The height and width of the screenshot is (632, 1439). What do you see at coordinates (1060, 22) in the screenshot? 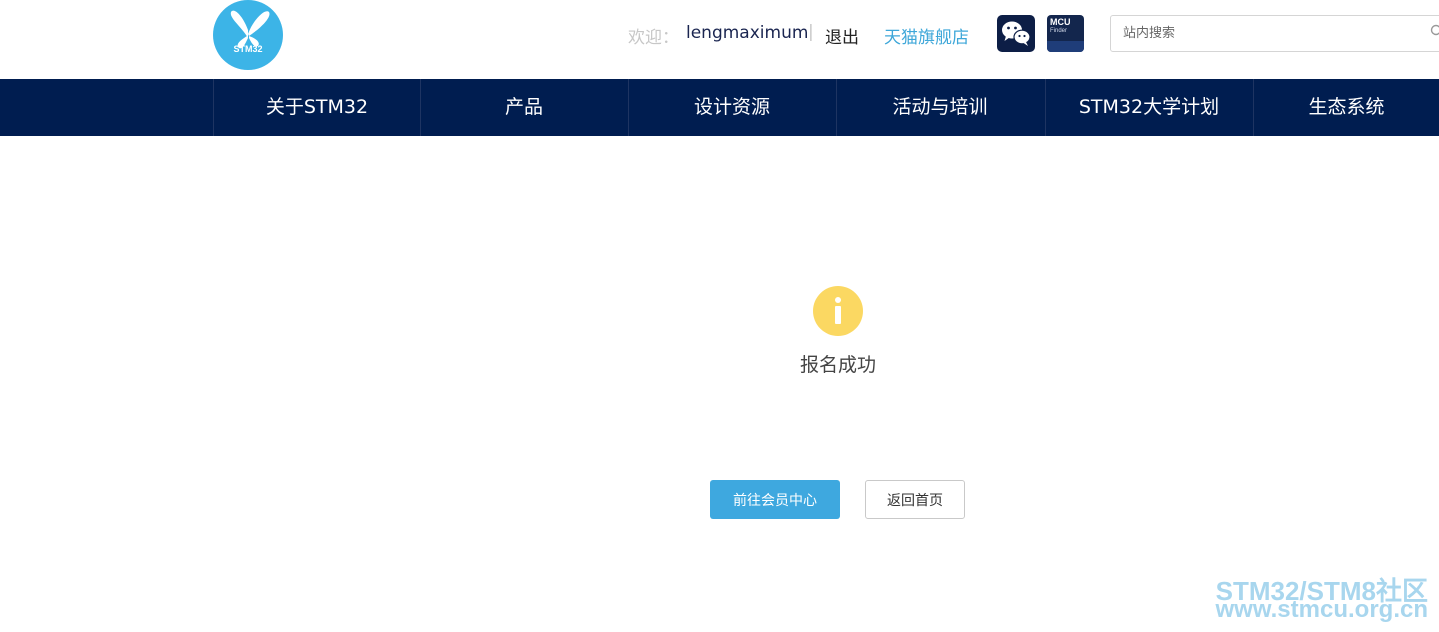
I see `mcu-finder-title: MCU` at bounding box center [1060, 22].